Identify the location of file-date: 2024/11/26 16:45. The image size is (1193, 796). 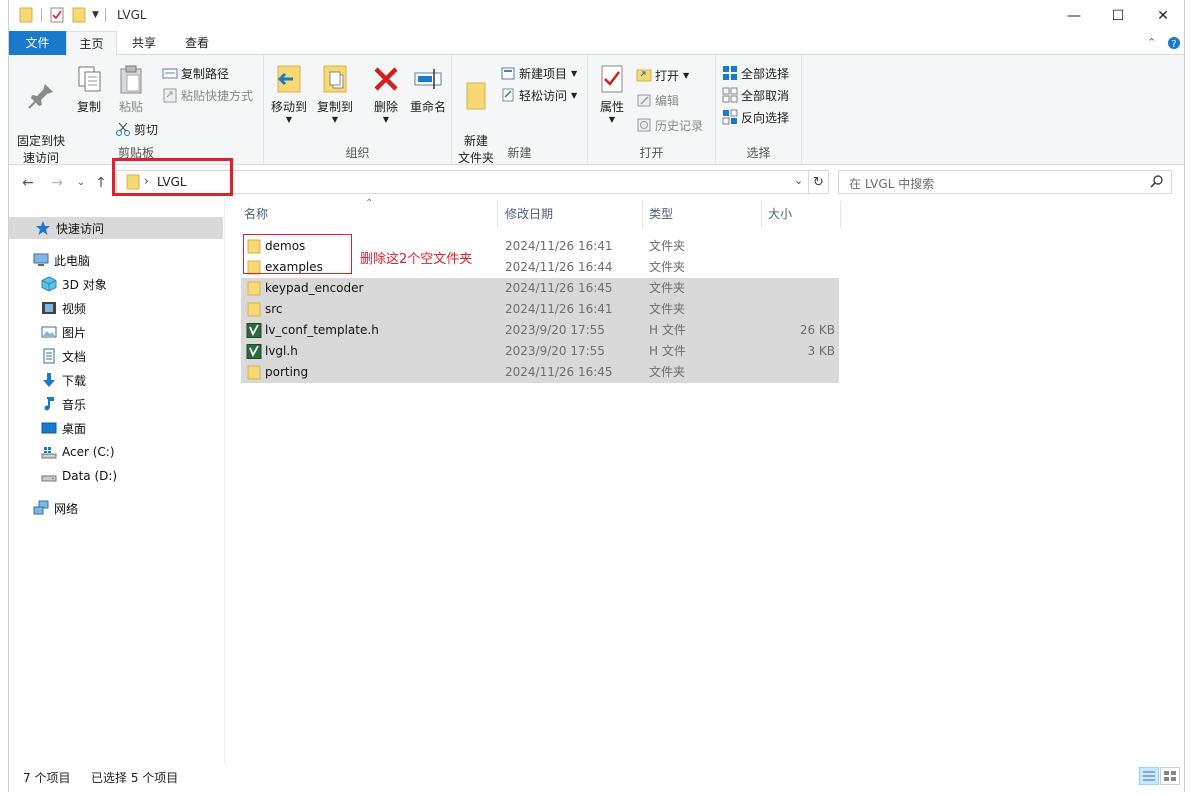
(559, 288).